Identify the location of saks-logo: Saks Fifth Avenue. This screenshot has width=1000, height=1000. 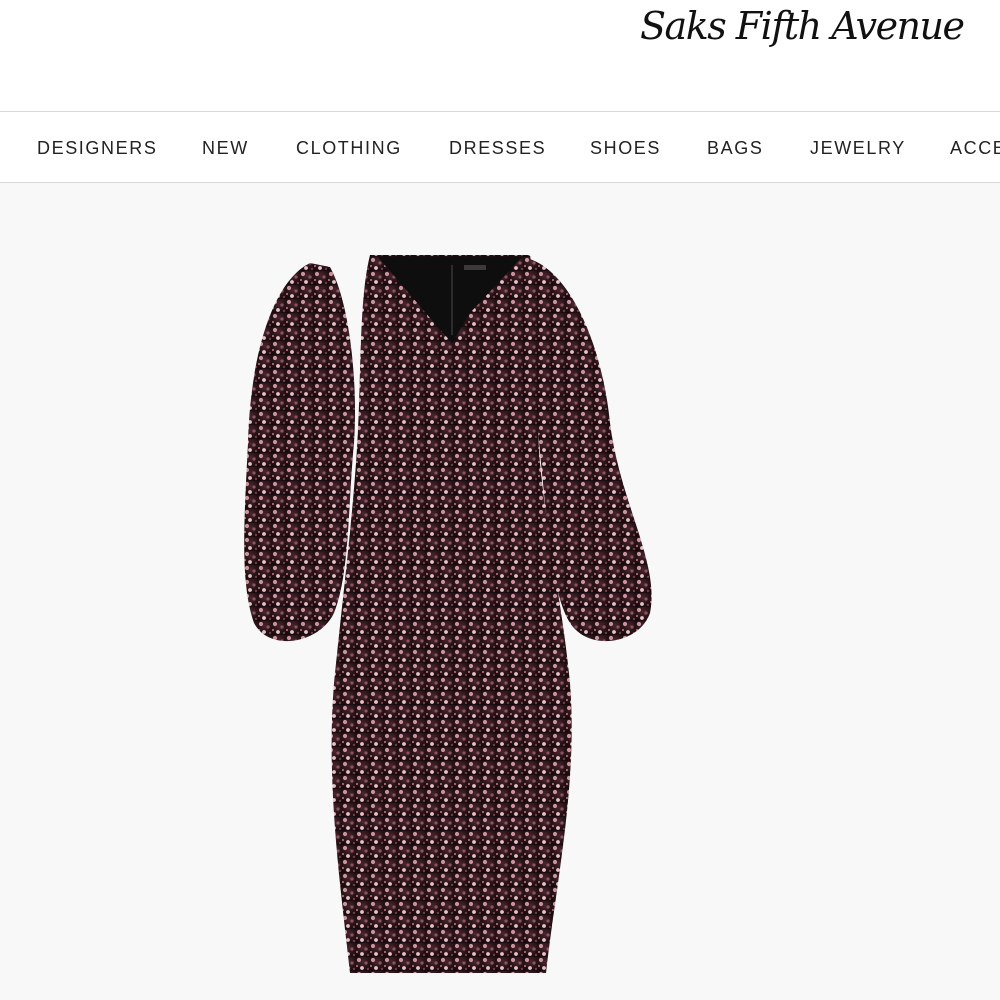
(802, 26).